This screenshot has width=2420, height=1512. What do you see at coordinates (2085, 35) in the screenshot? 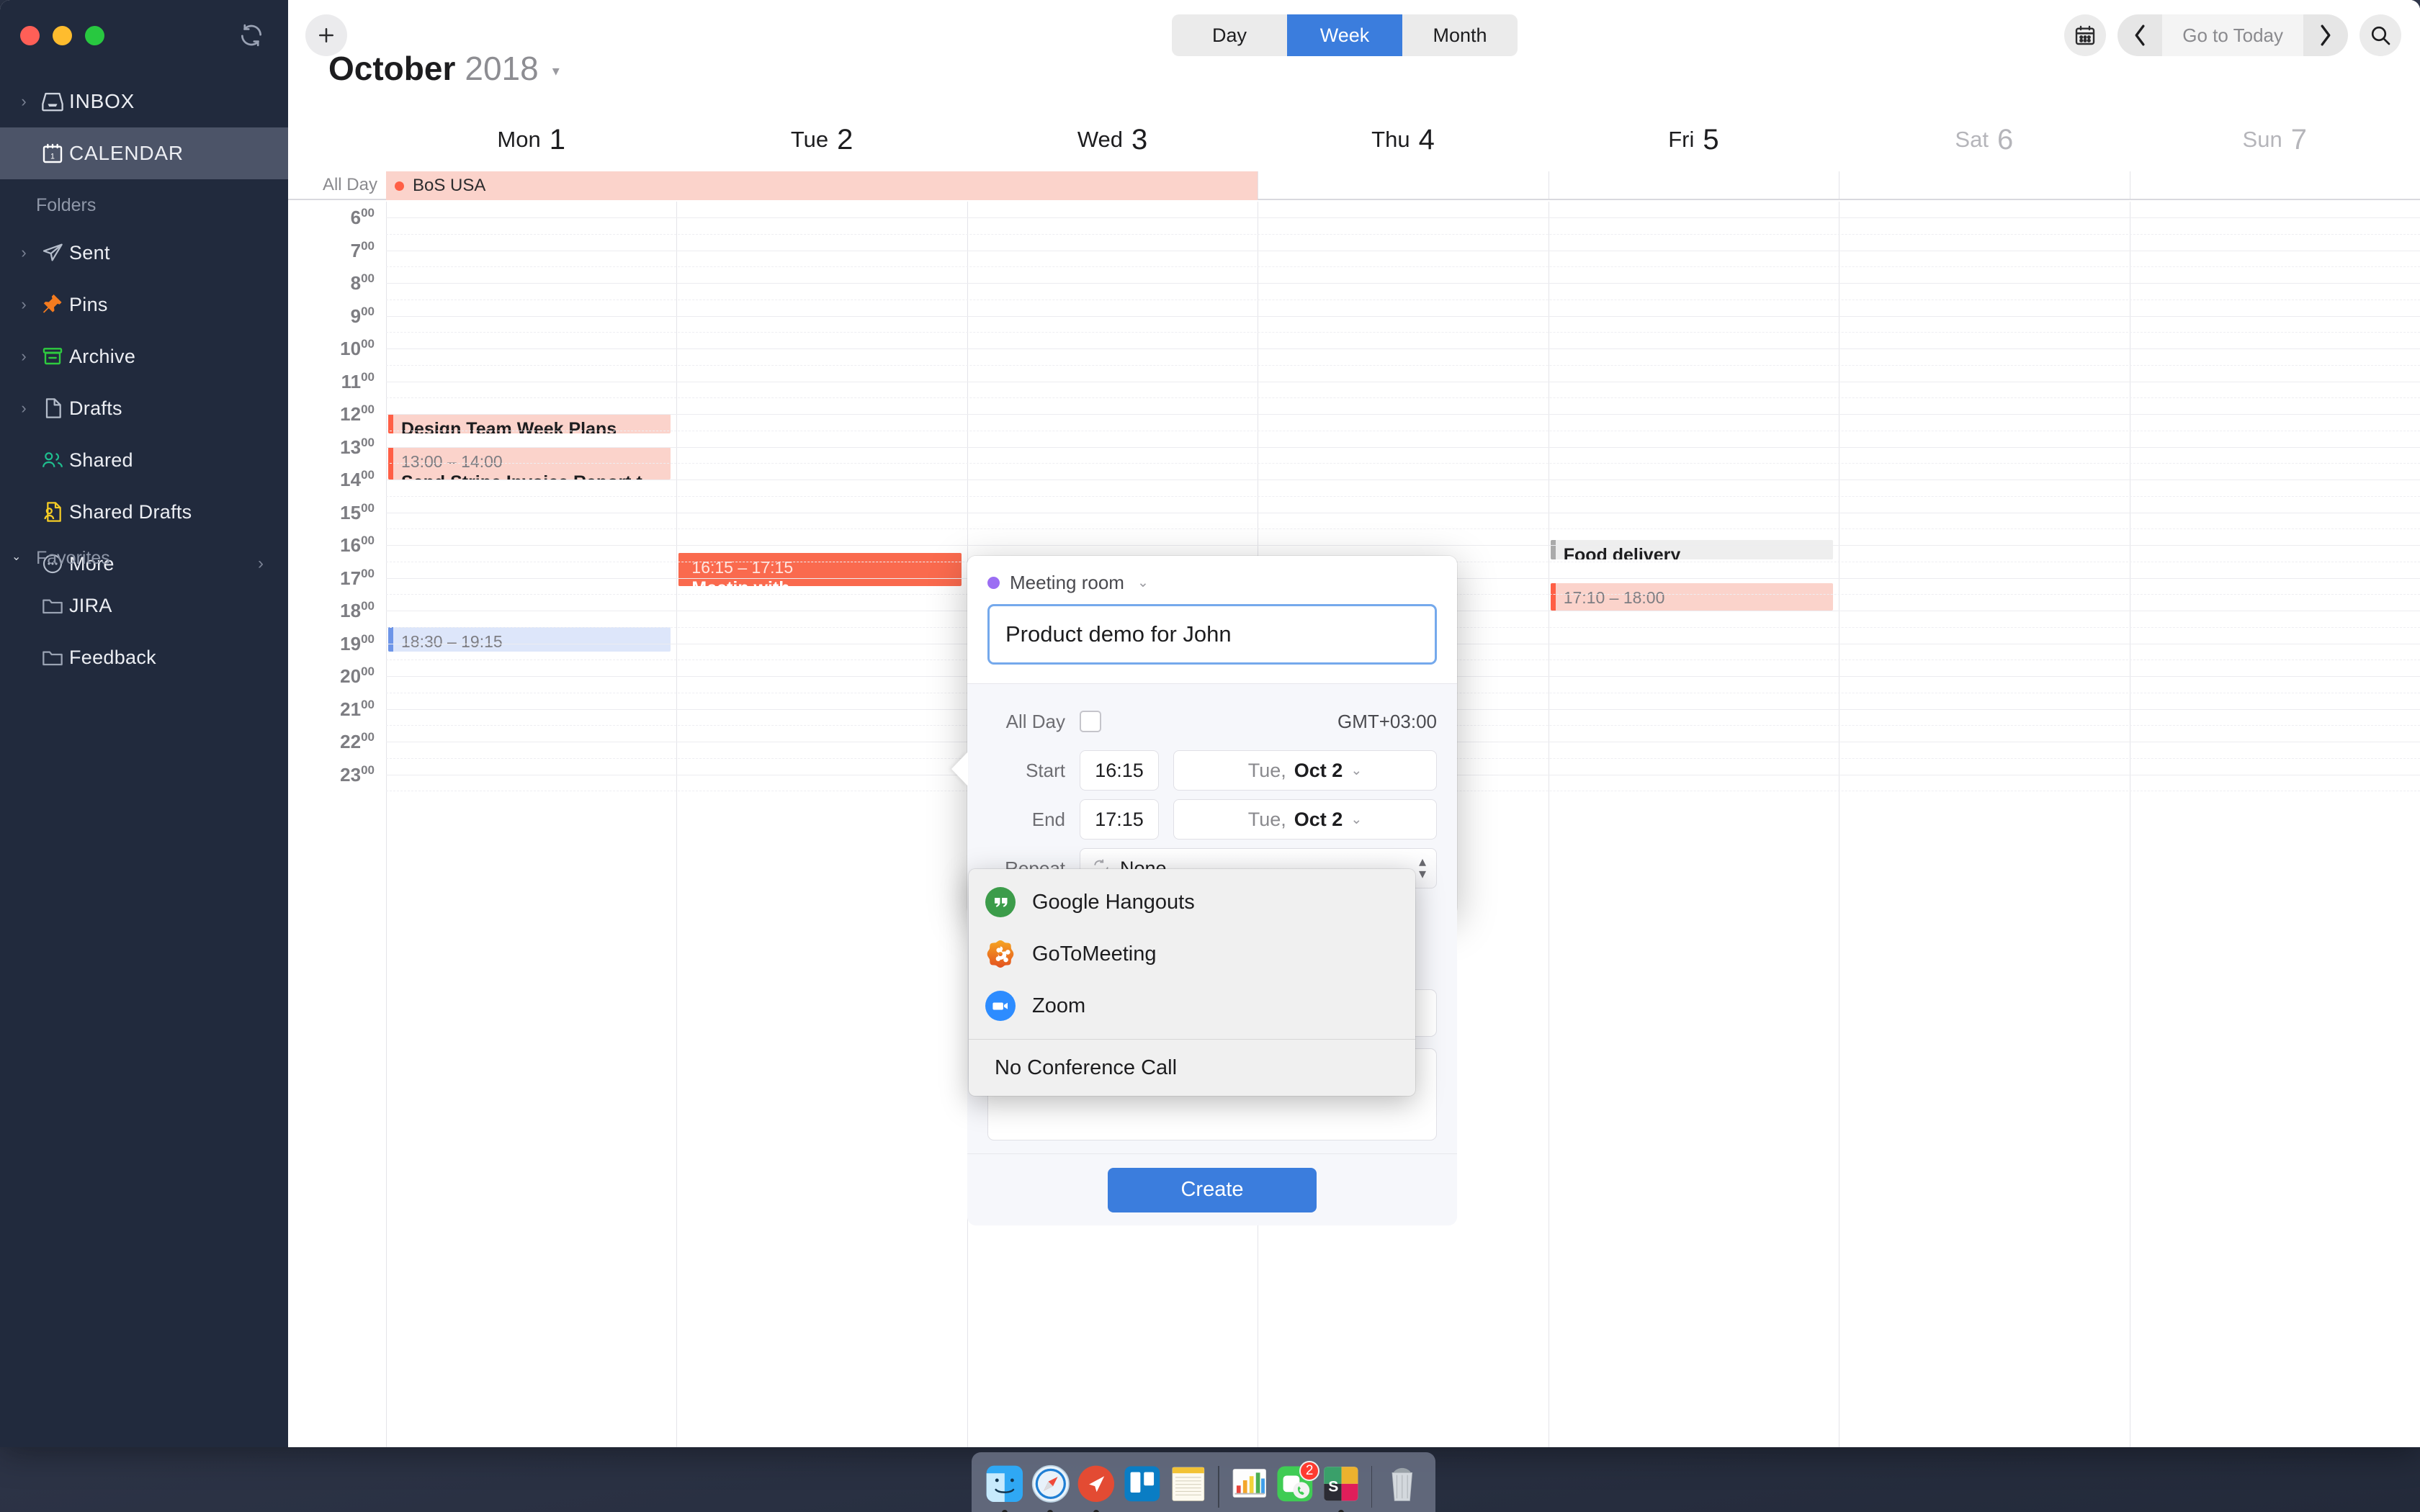
I see `calendar-picker-icon` at bounding box center [2085, 35].